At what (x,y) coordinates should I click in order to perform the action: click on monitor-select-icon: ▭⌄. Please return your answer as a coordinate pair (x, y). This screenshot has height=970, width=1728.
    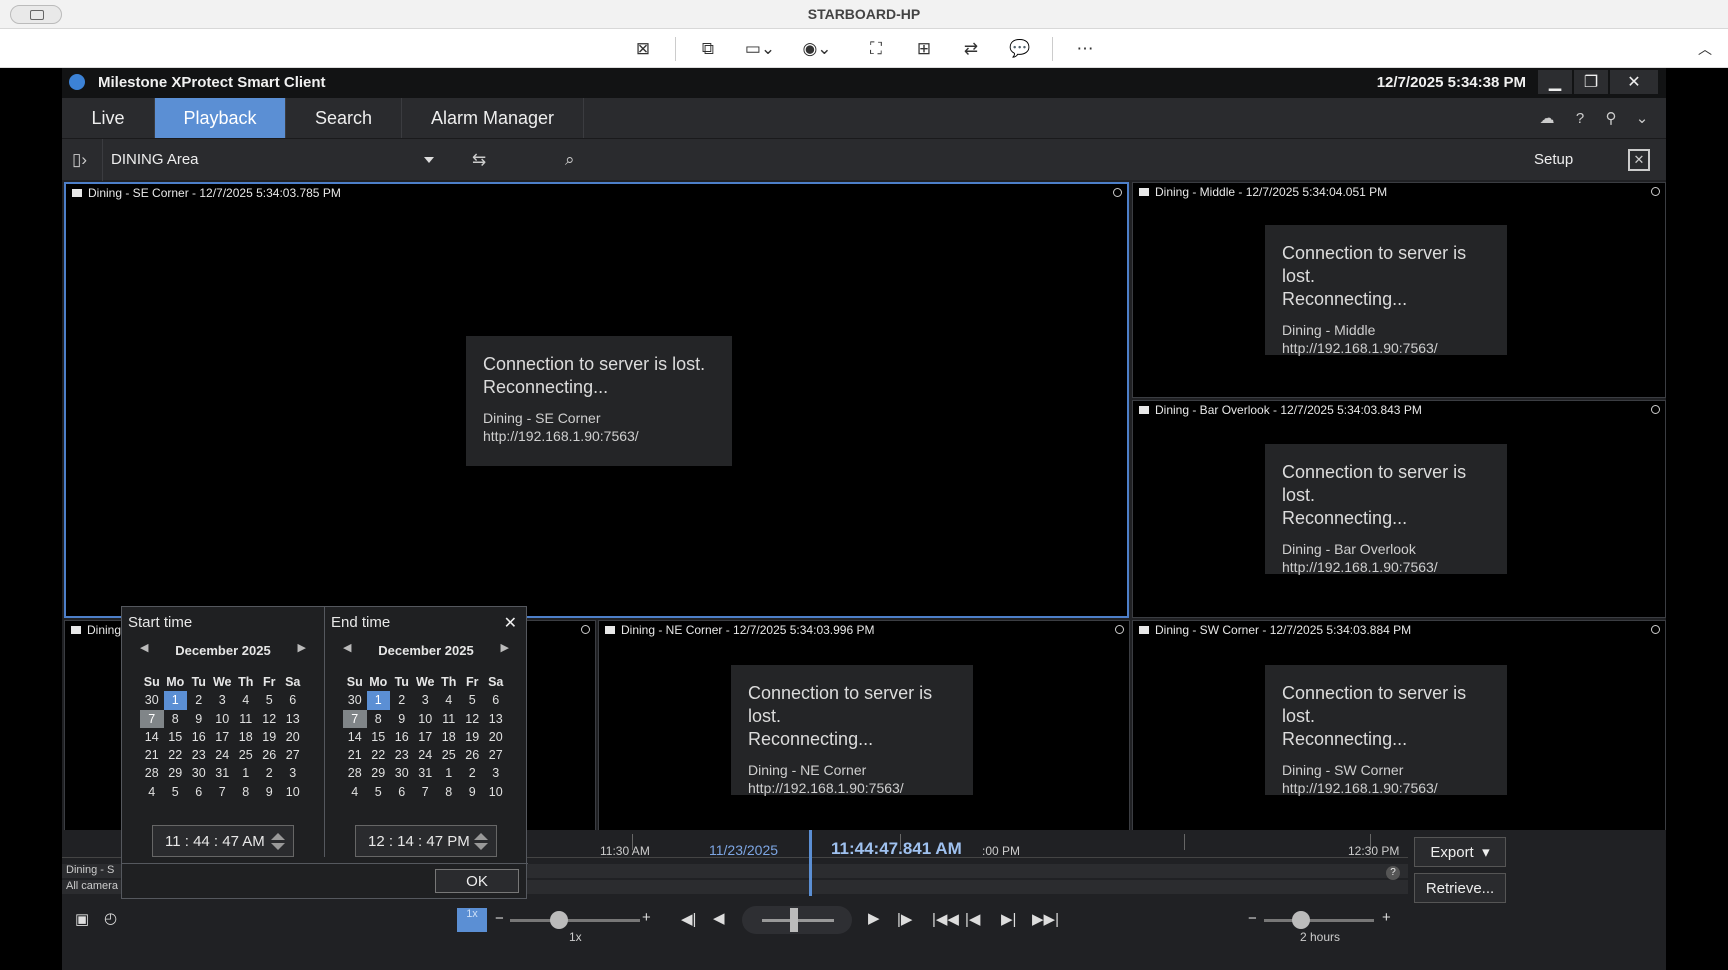
    Looking at the image, I should click on (760, 49).